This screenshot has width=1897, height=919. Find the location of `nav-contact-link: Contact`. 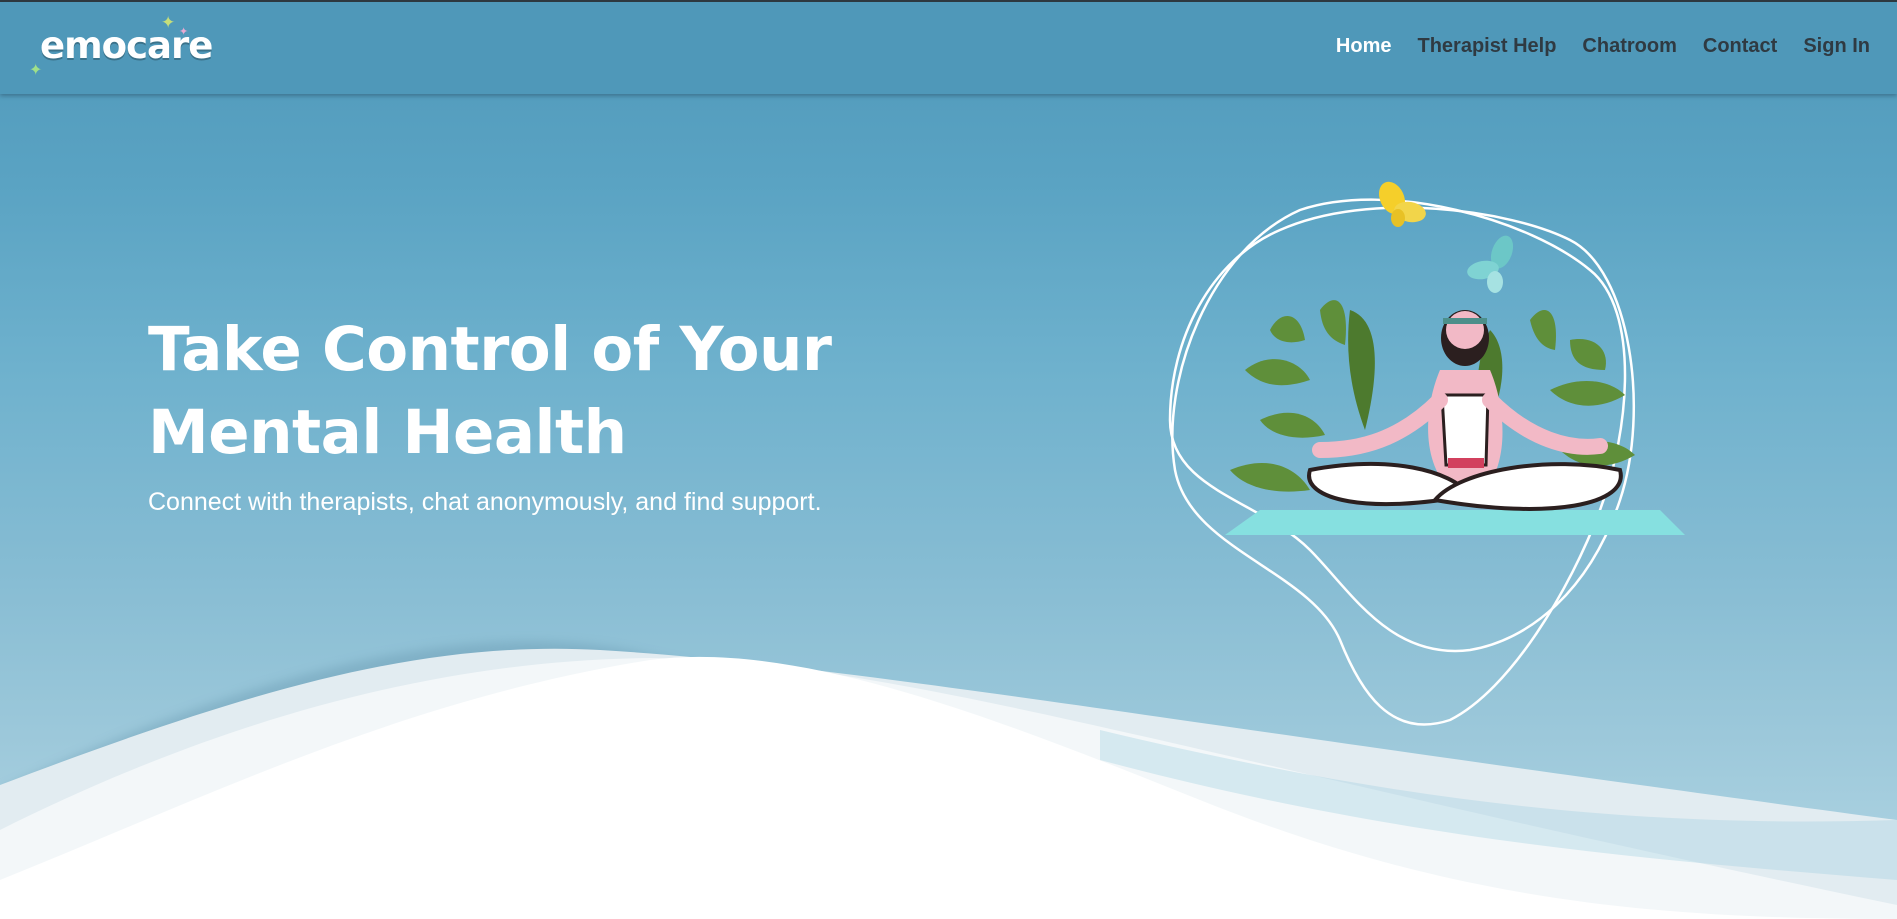

nav-contact-link: Contact is located at coordinates (1740, 46).